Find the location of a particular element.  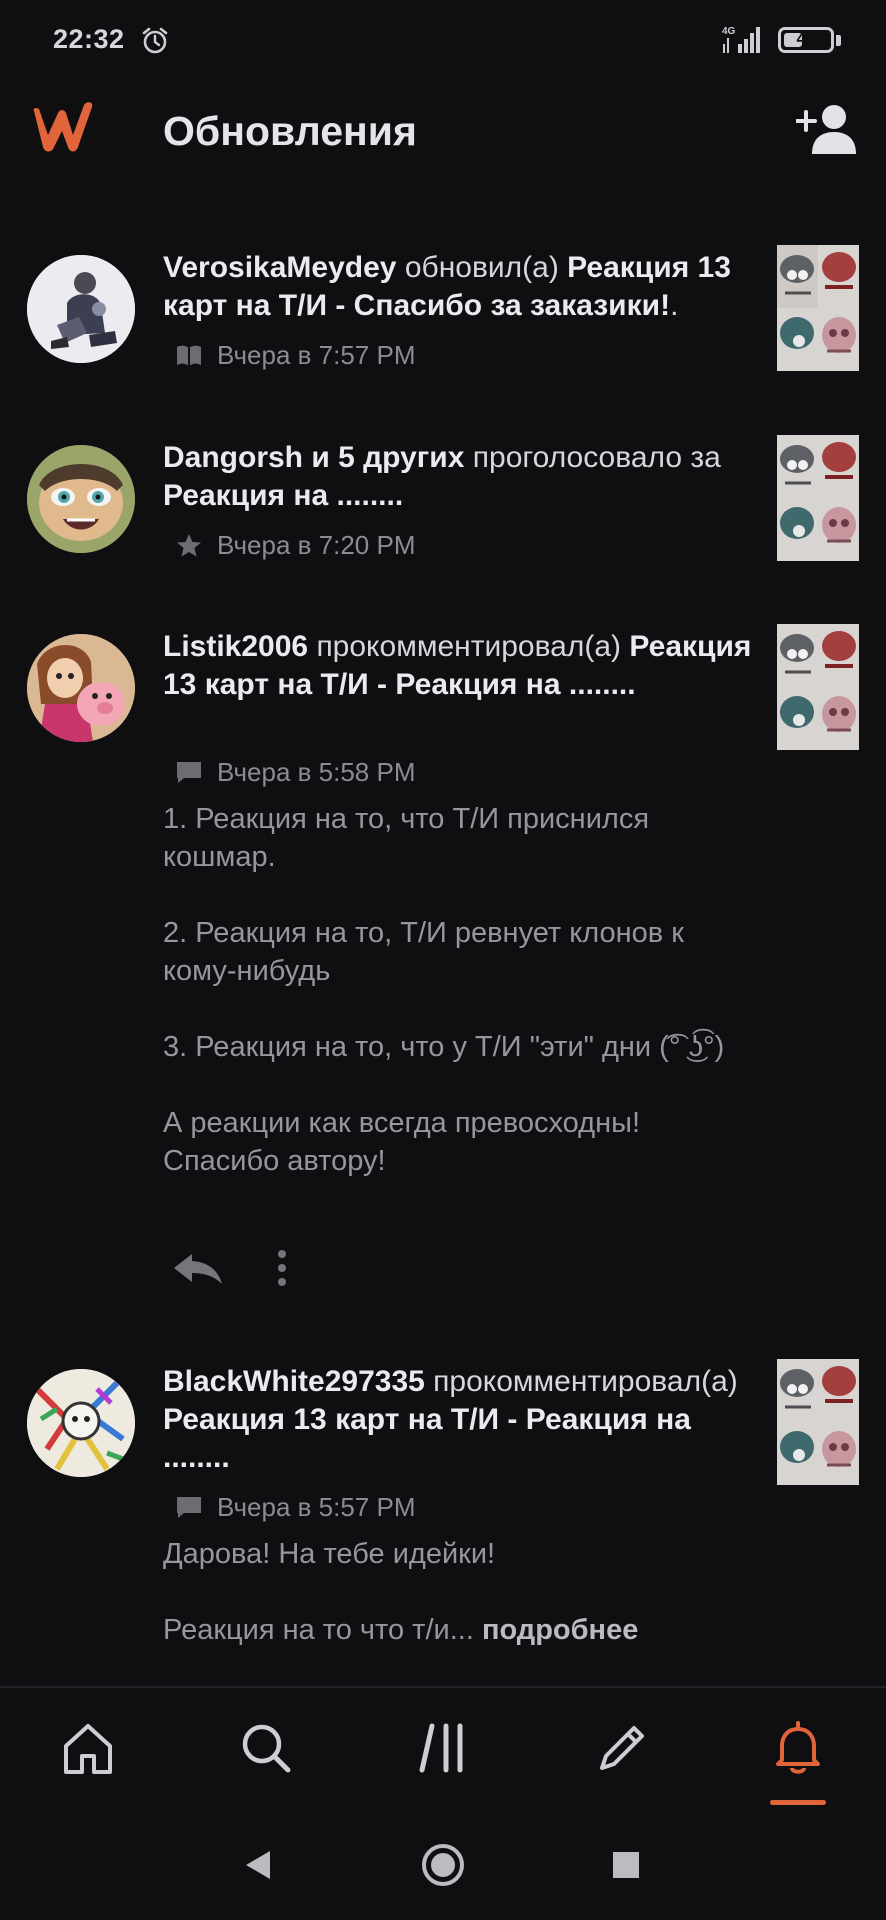

wattpad-logo is located at coordinates (63, 127).